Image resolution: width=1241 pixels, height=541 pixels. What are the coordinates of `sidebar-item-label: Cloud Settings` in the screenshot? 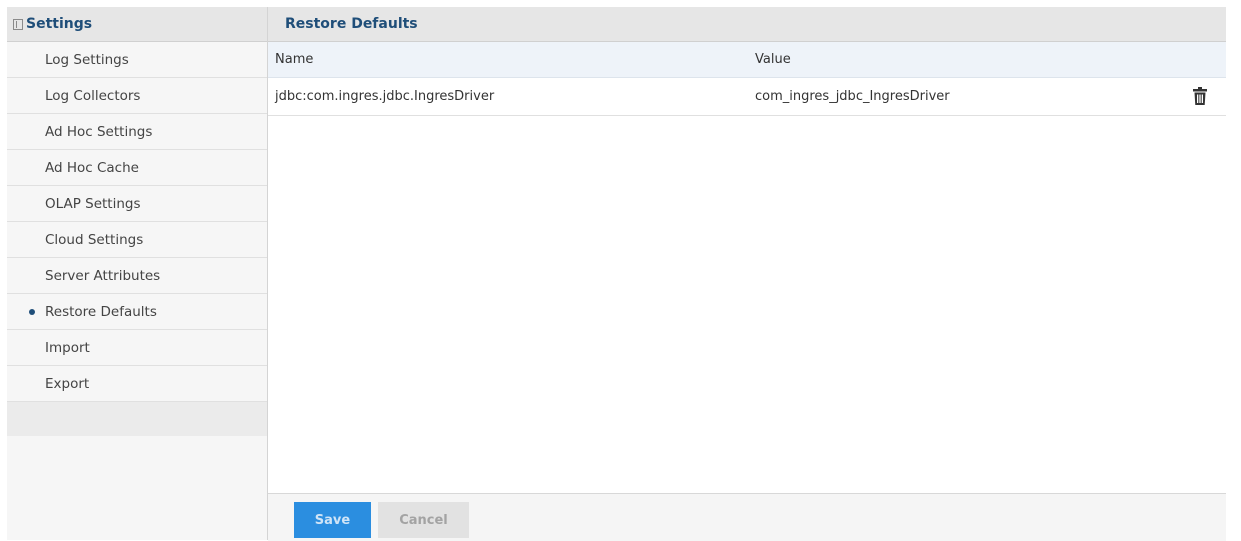 It's located at (94, 239).